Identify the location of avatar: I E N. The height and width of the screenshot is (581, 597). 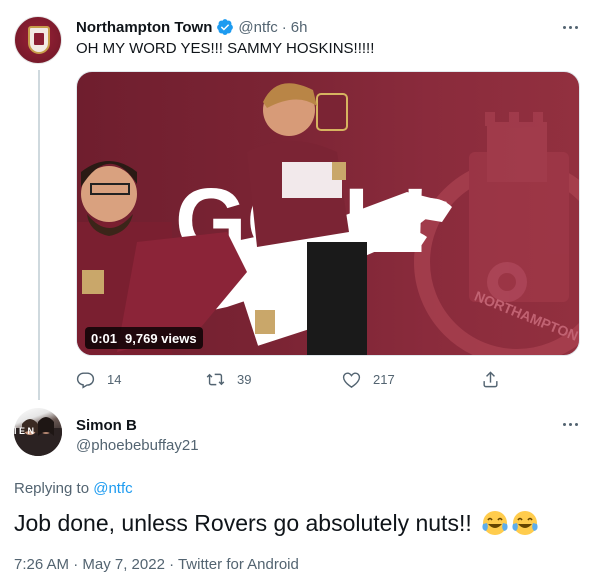
(38, 432).